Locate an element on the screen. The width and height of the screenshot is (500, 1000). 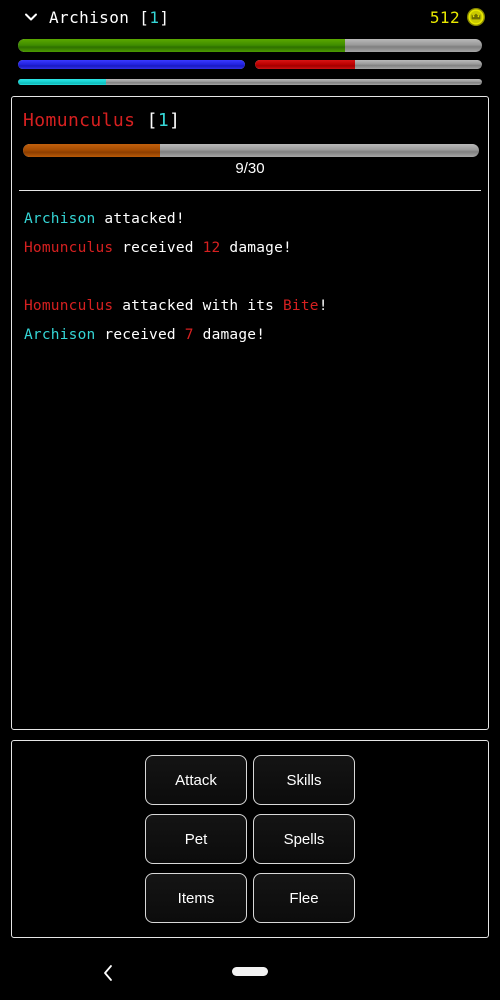
player-mana-bar is located at coordinates (131, 64).